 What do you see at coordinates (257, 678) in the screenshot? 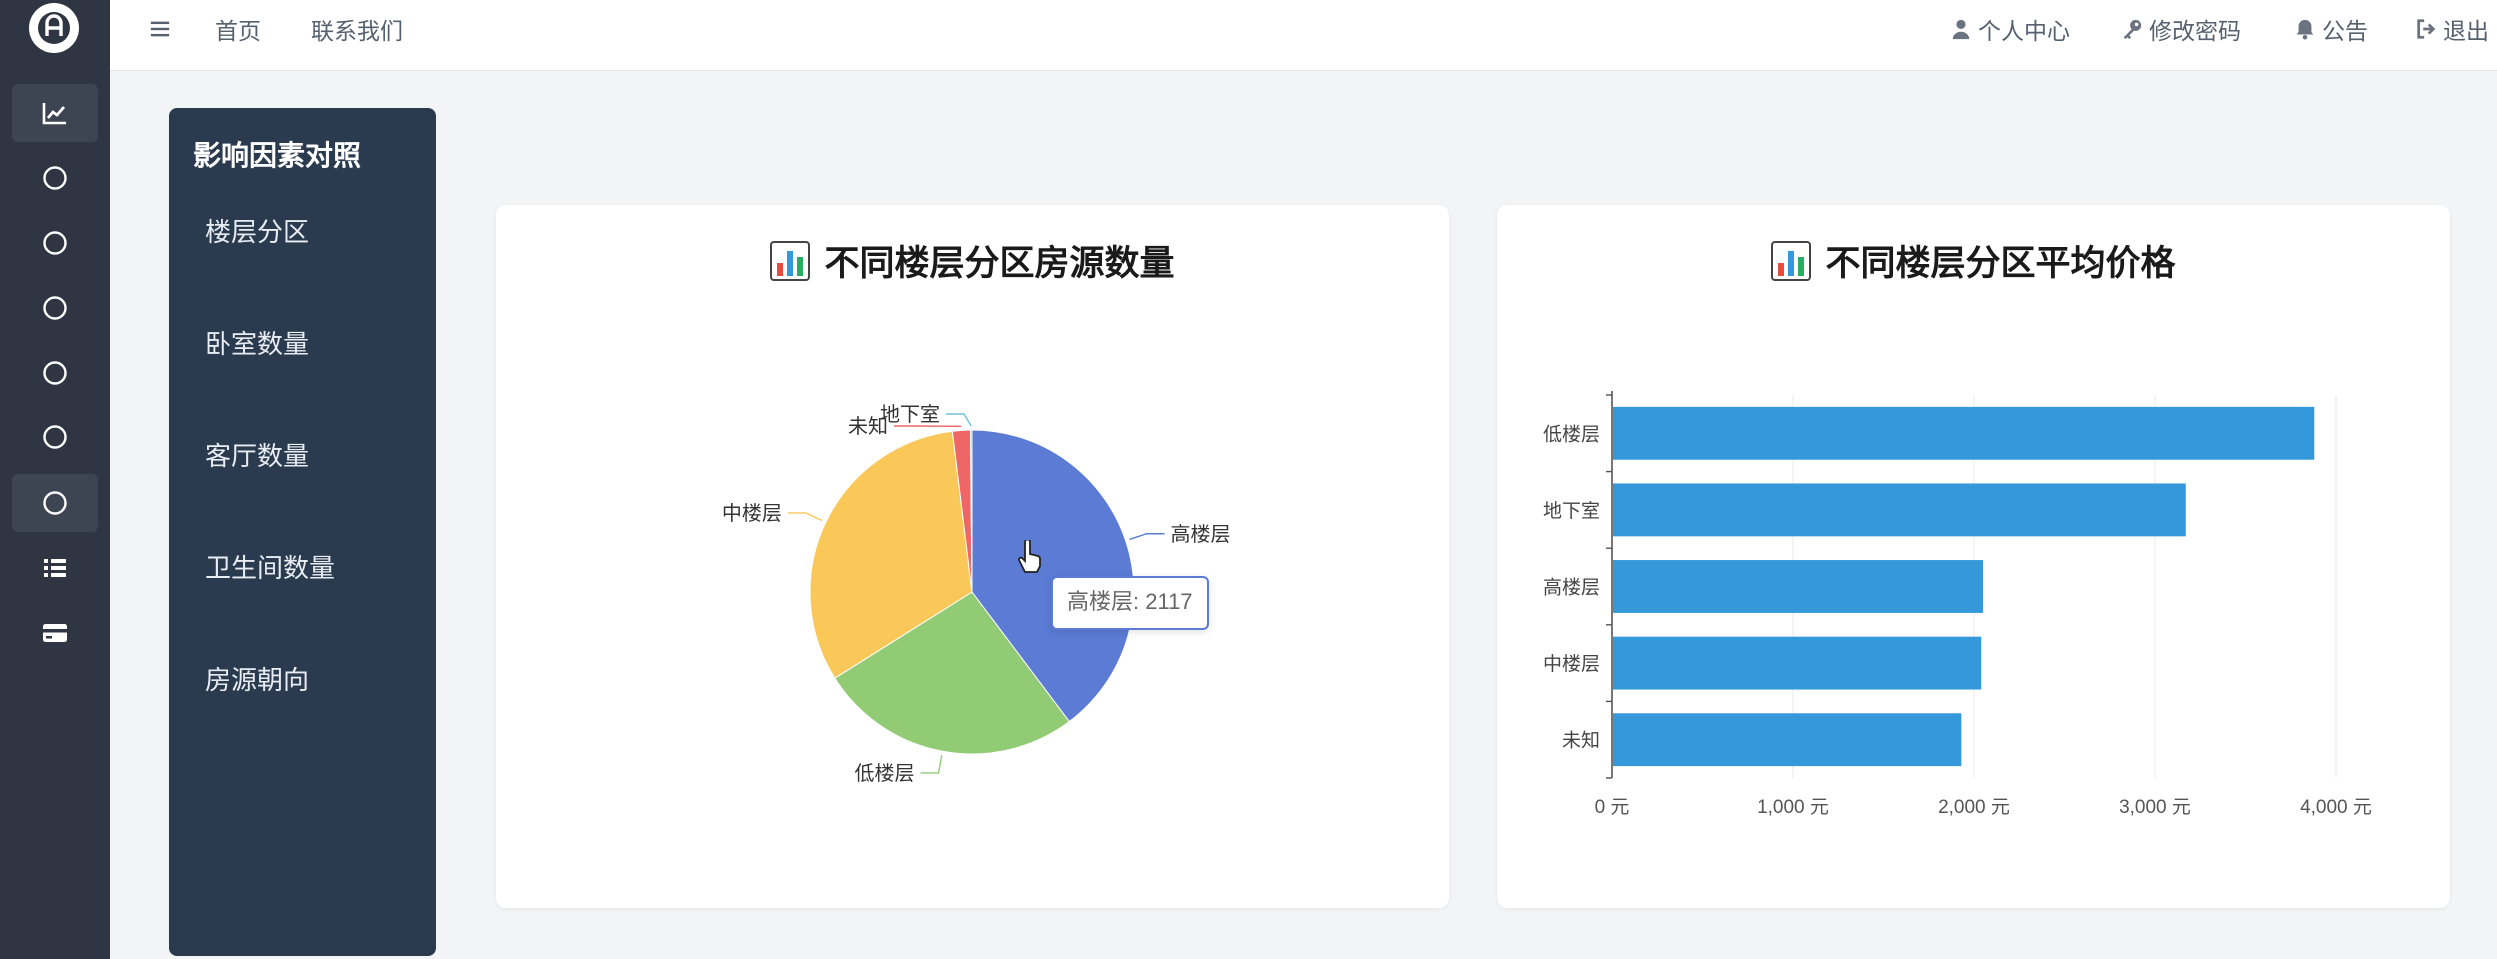
I see `menu-item-orientation: 房源朝向` at bounding box center [257, 678].